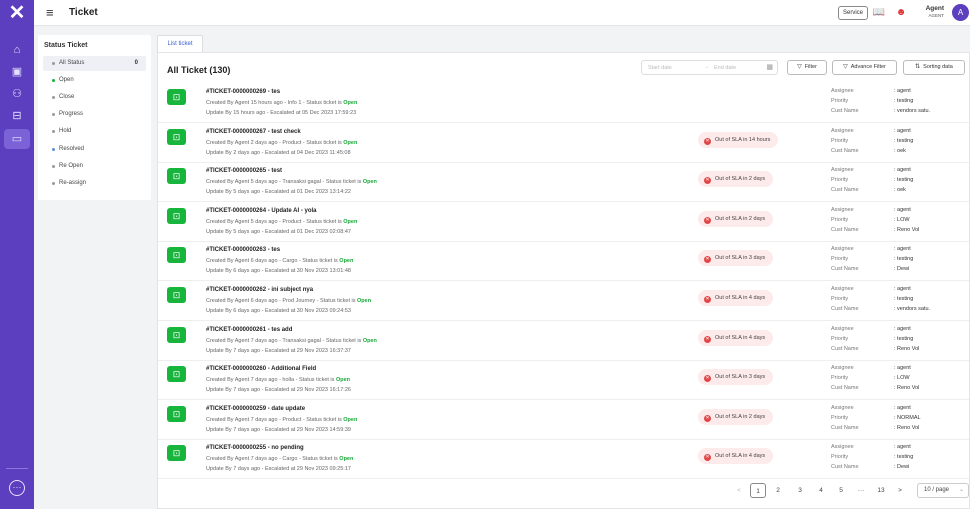 Image resolution: width=970 pixels, height=509 pixels. Describe the element at coordinates (17, 72) in the screenshot. I see `calendar-icon: ▣` at that location.